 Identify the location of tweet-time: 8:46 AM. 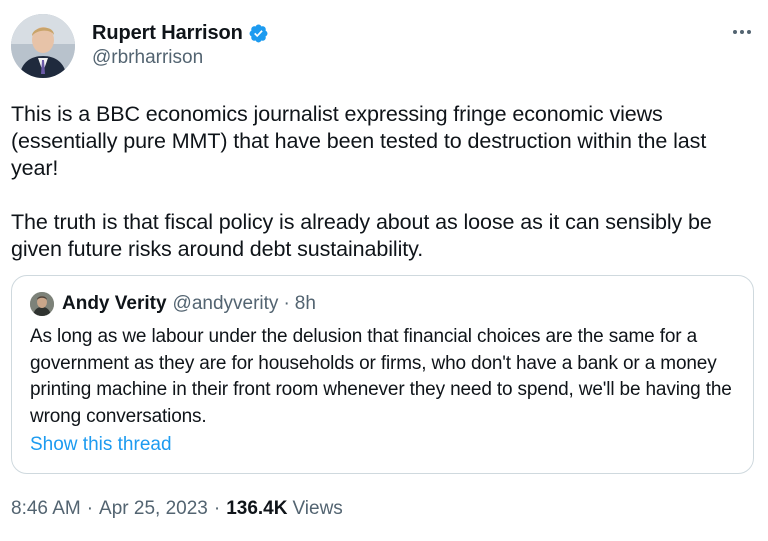
(46, 509).